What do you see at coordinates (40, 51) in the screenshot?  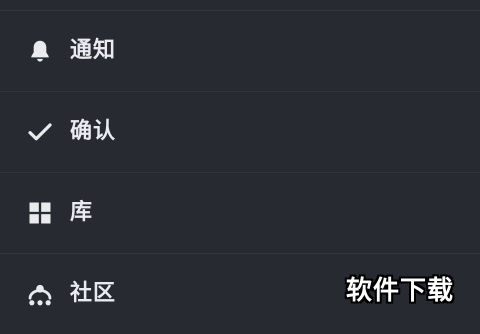 I see `bell-icon` at bounding box center [40, 51].